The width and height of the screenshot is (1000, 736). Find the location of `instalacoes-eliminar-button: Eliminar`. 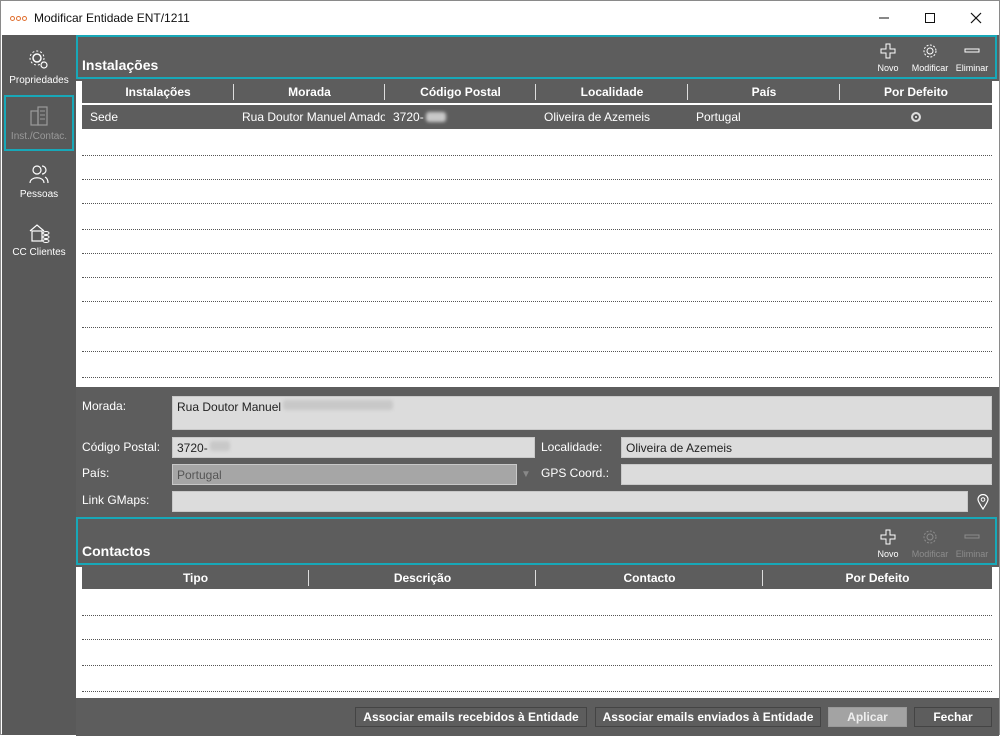

instalacoes-eliminar-button: Eliminar is located at coordinates (972, 57).